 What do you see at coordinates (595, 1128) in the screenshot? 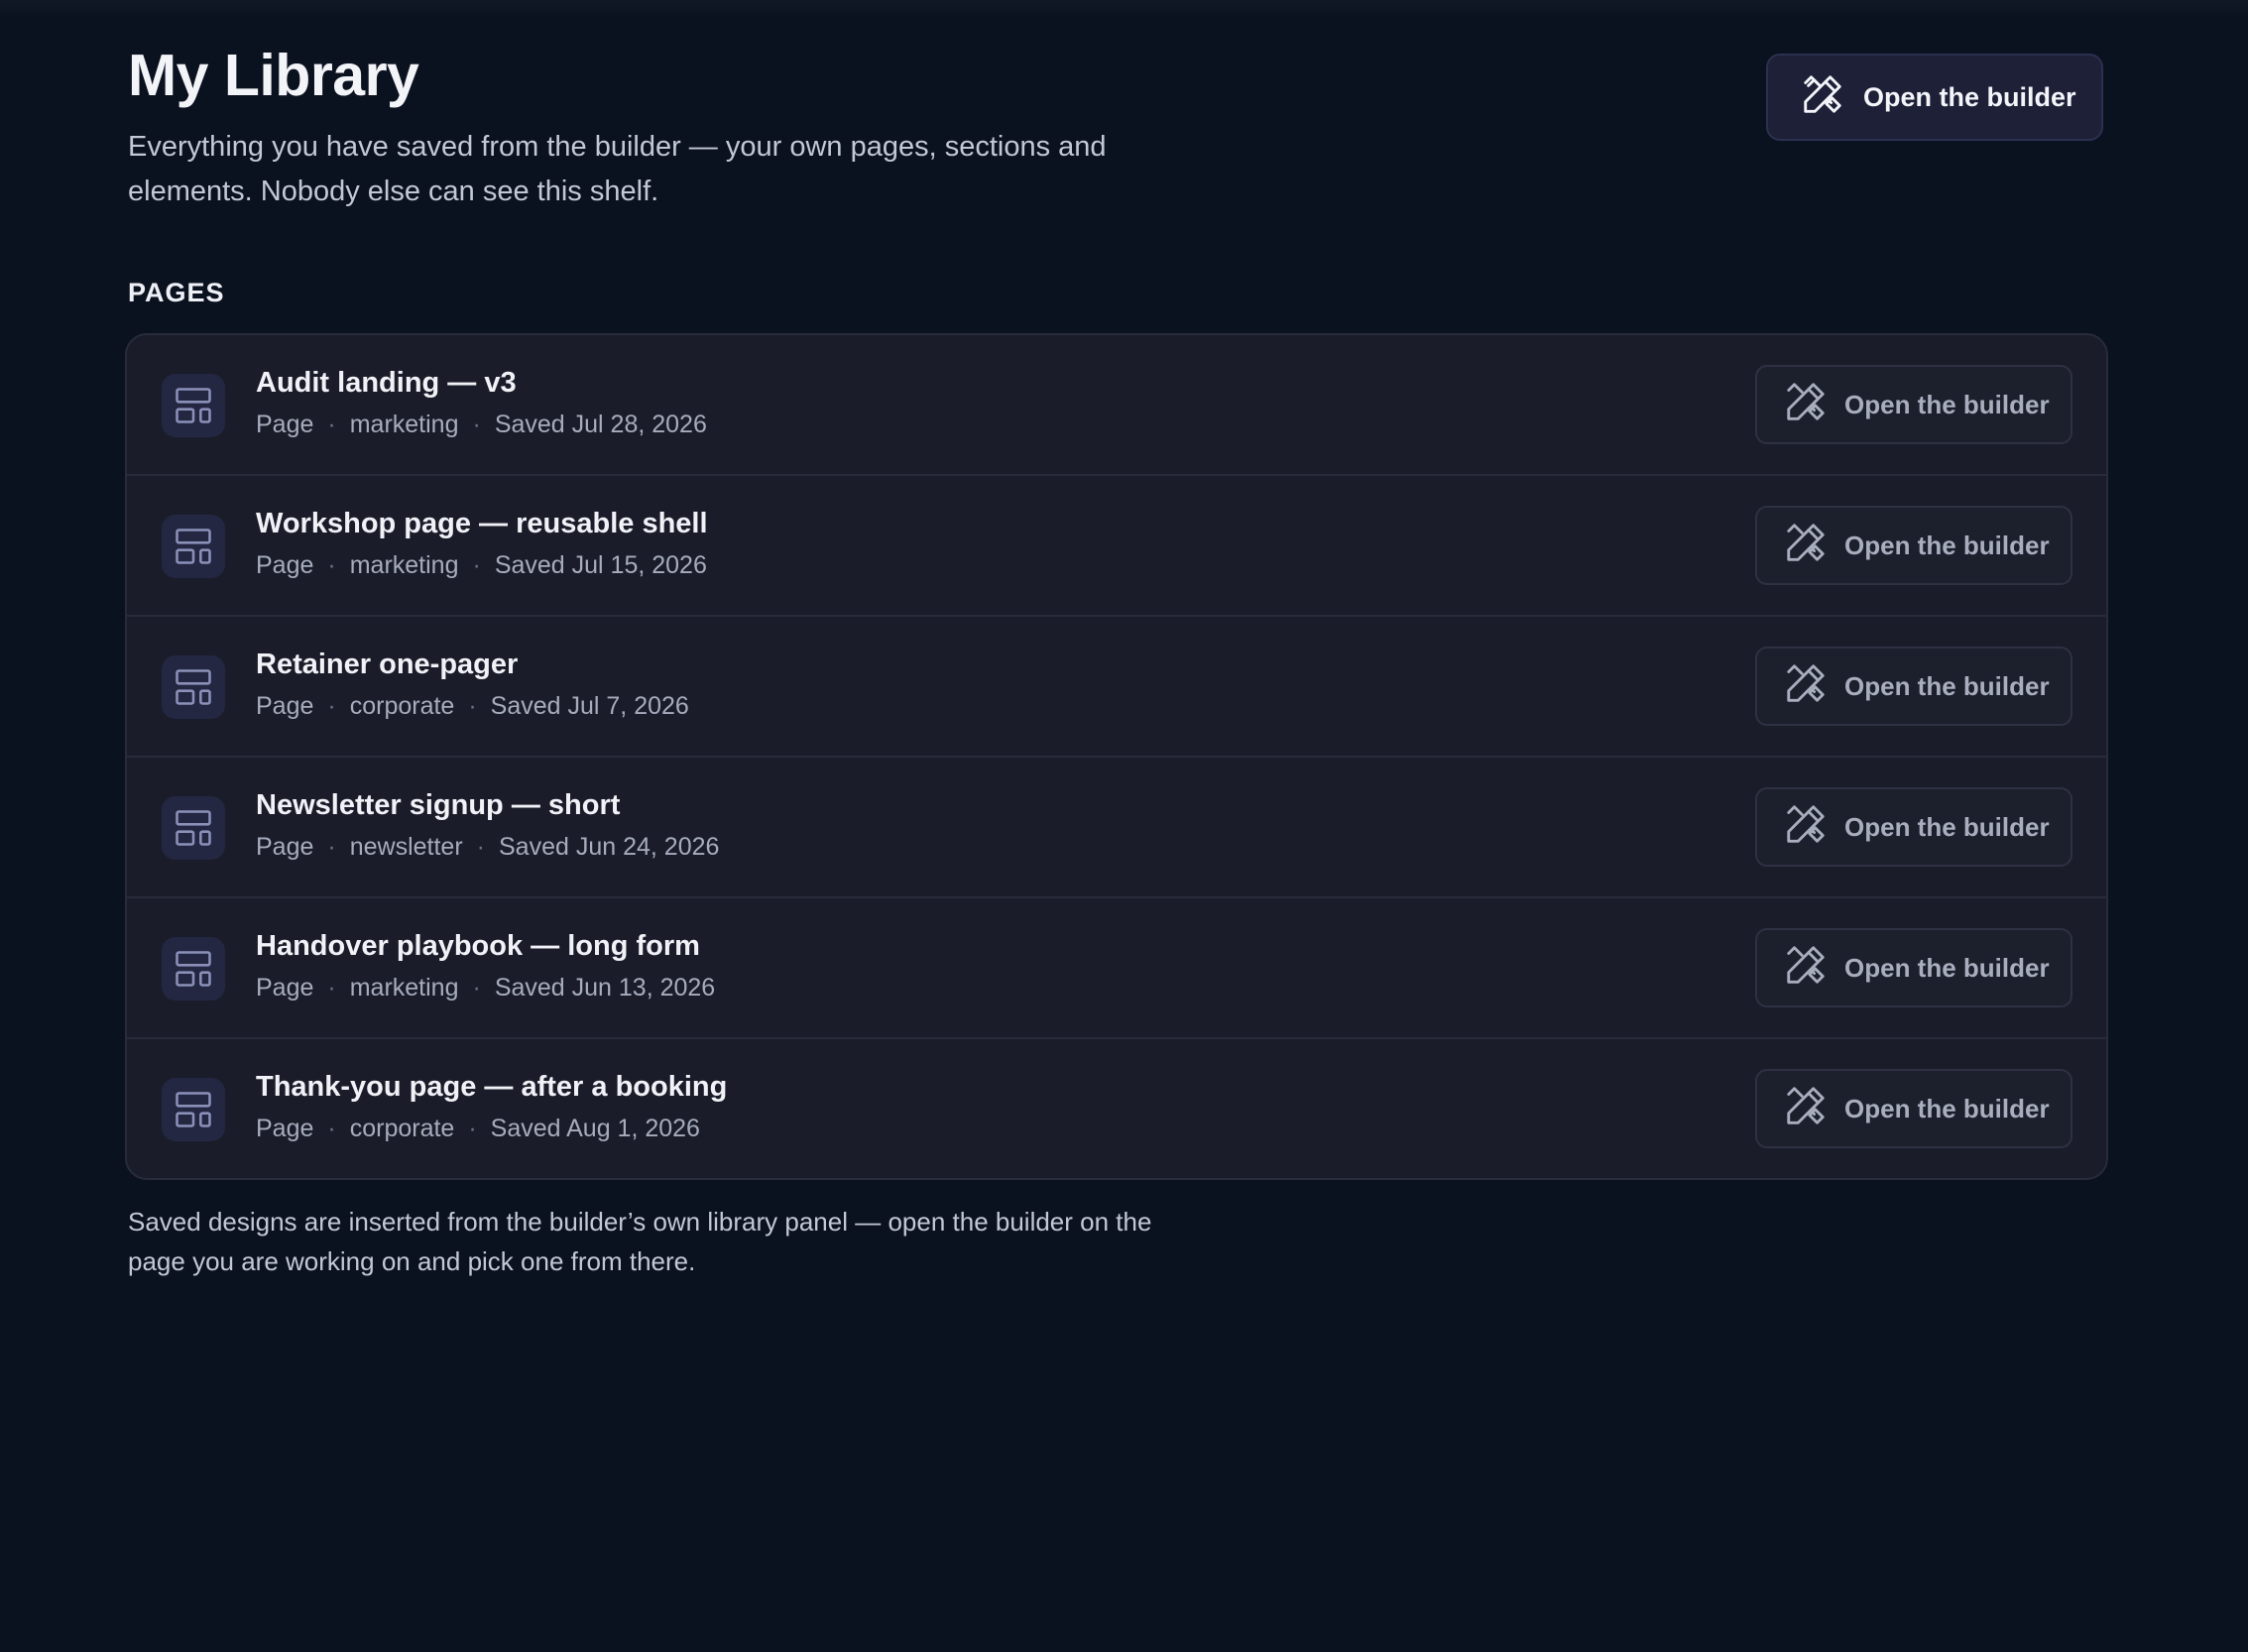
I see `item-saved-date: Saved Aug 1, 2026` at bounding box center [595, 1128].